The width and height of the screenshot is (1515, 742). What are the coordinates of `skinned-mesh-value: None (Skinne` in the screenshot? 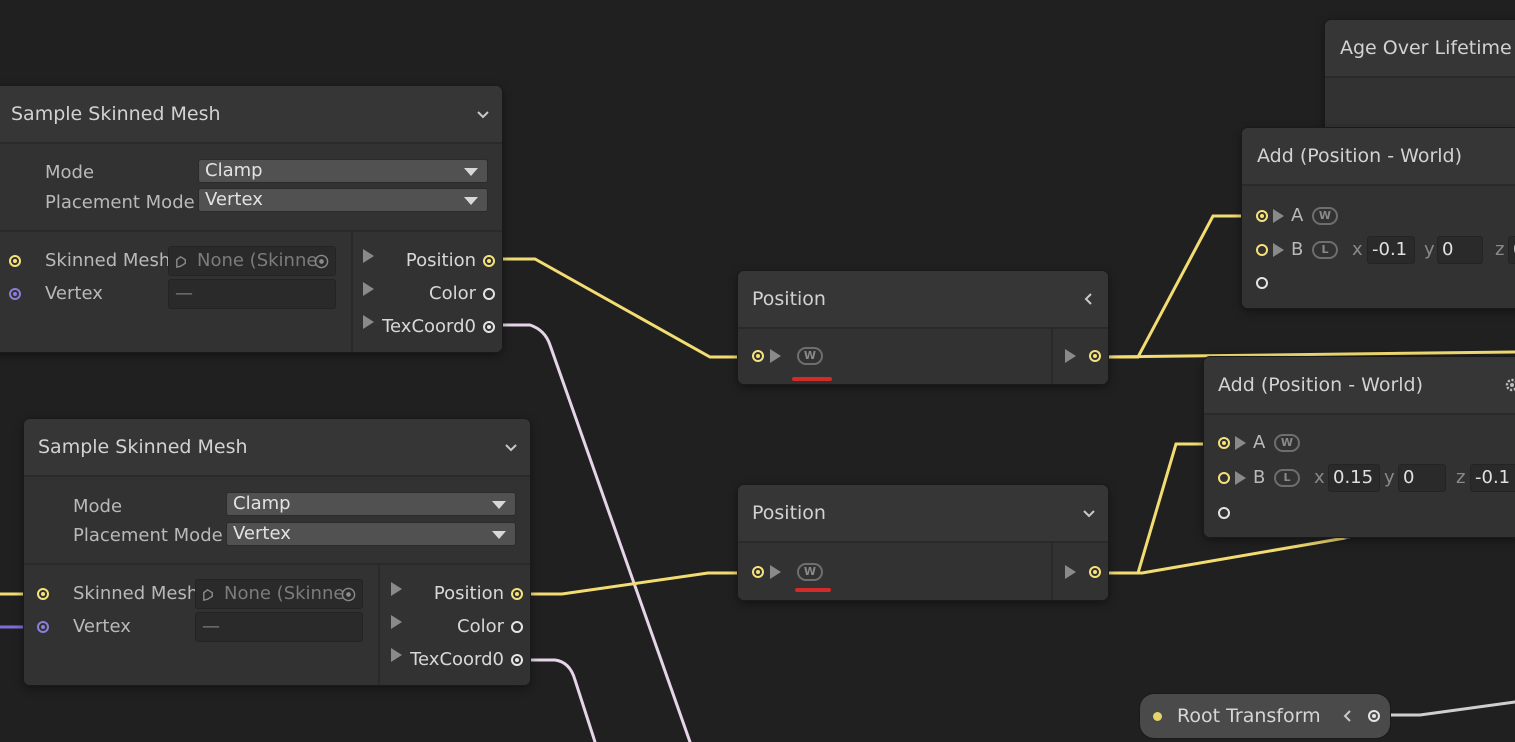 It's located at (284, 593).